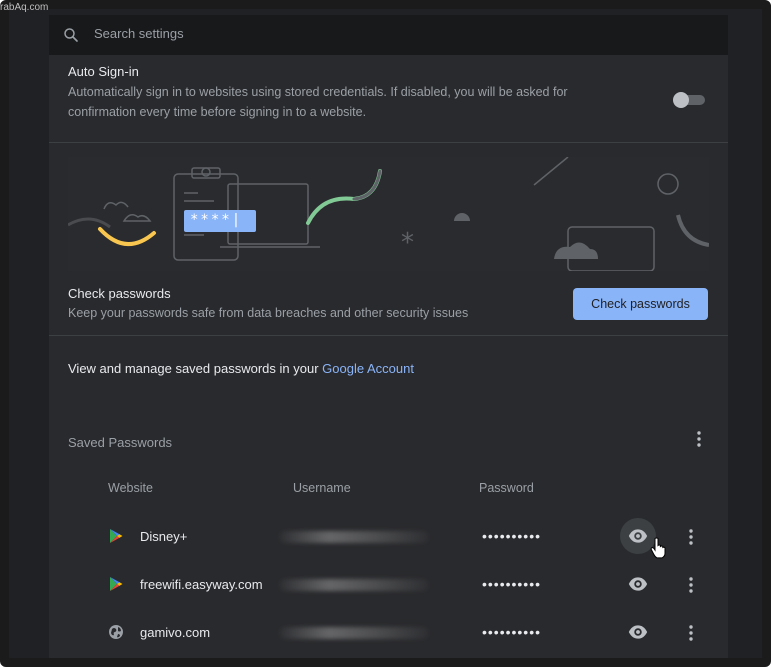  What do you see at coordinates (388, 35) in the screenshot?
I see `search-bar: Search settings` at bounding box center [388, 35].